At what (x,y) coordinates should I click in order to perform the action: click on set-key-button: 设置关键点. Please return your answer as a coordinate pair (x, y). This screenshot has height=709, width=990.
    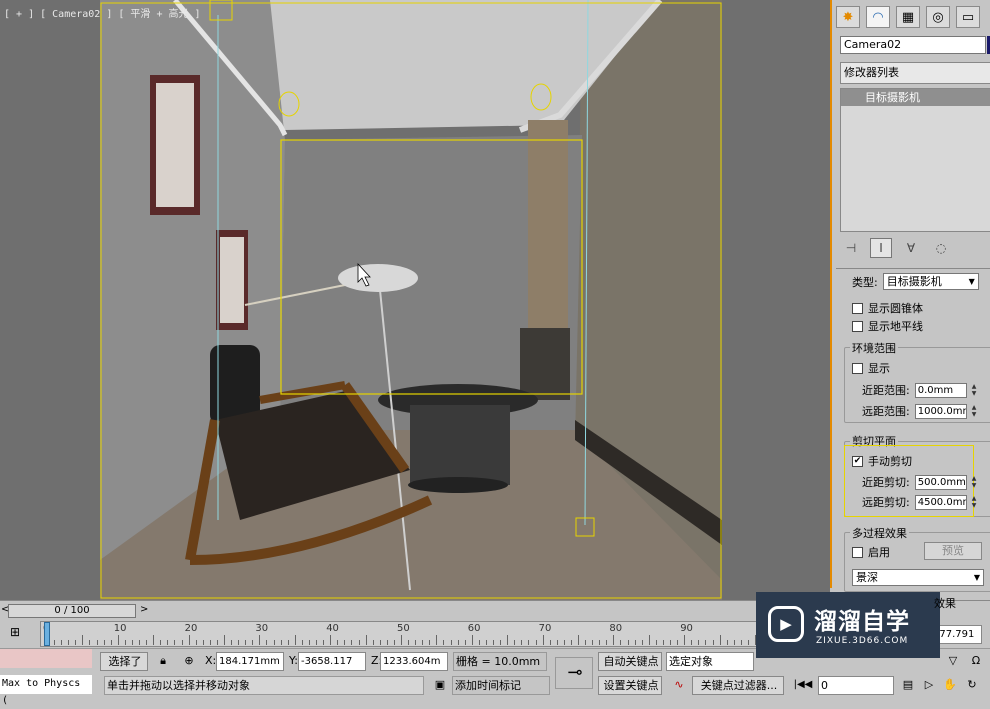
    Looking at the image, I should click on (630, 685).